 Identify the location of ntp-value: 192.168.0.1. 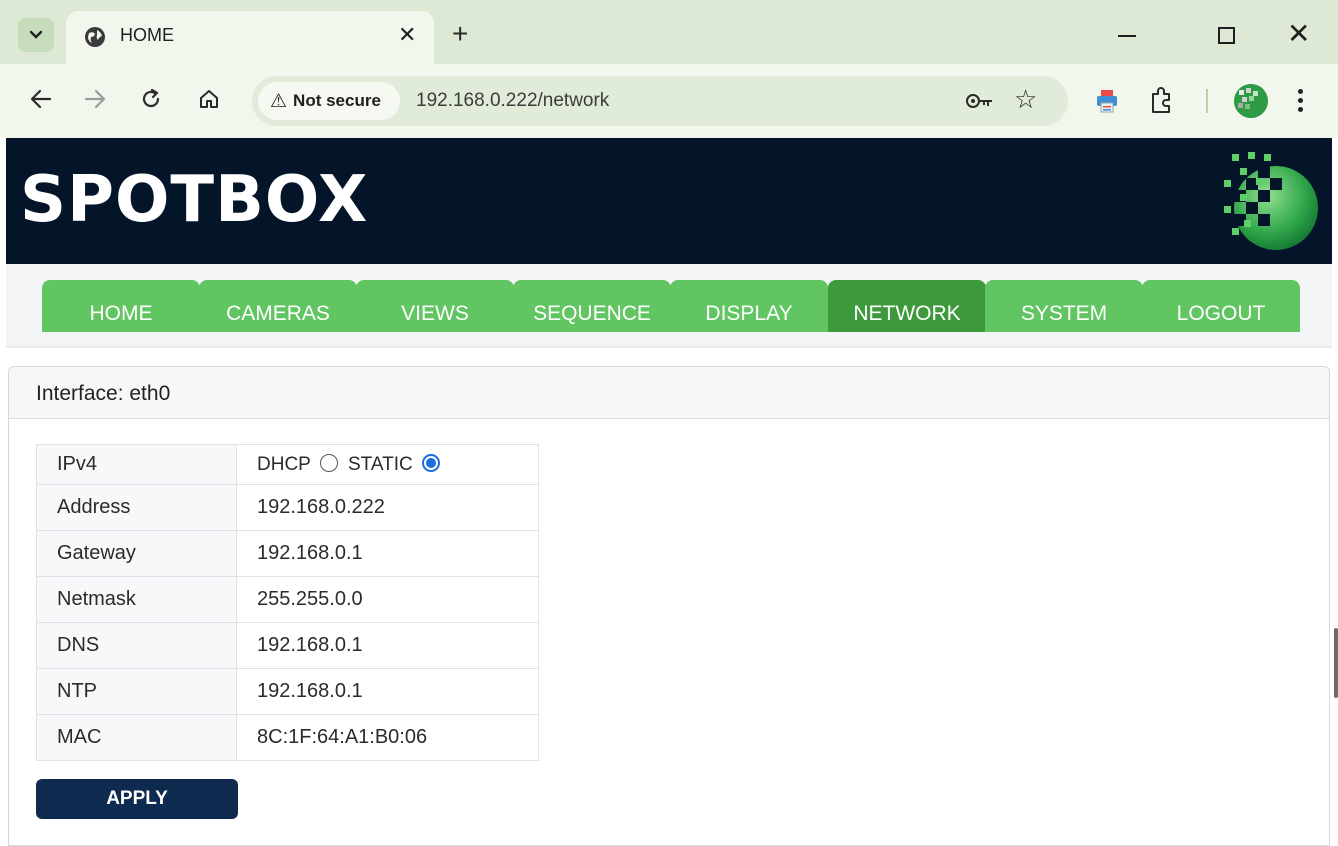
(387, 691).